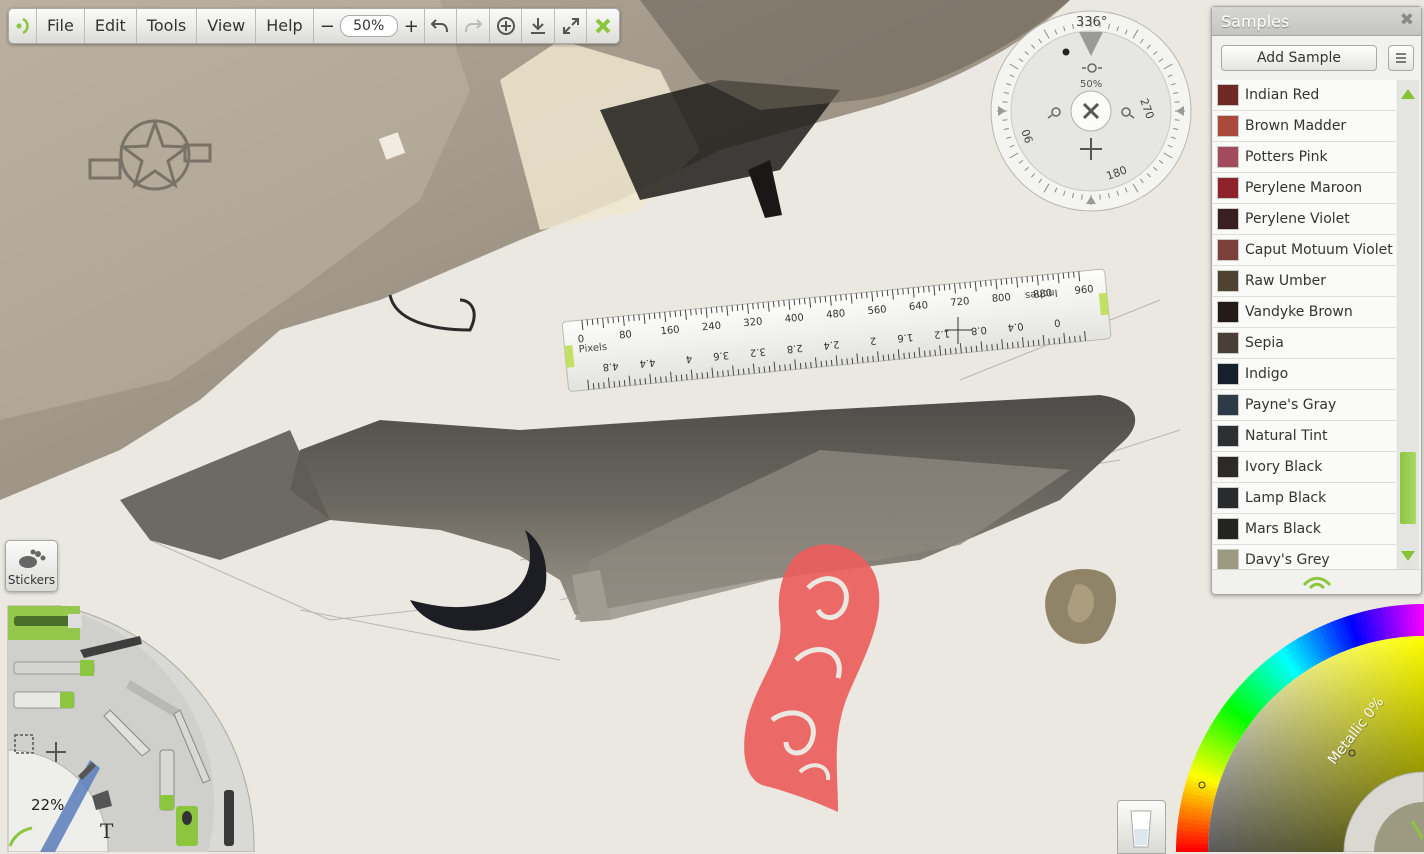 The width and height of the screenshot is (1424, 854). I want to click on sample-item: Sepia, so click(1304, 343).